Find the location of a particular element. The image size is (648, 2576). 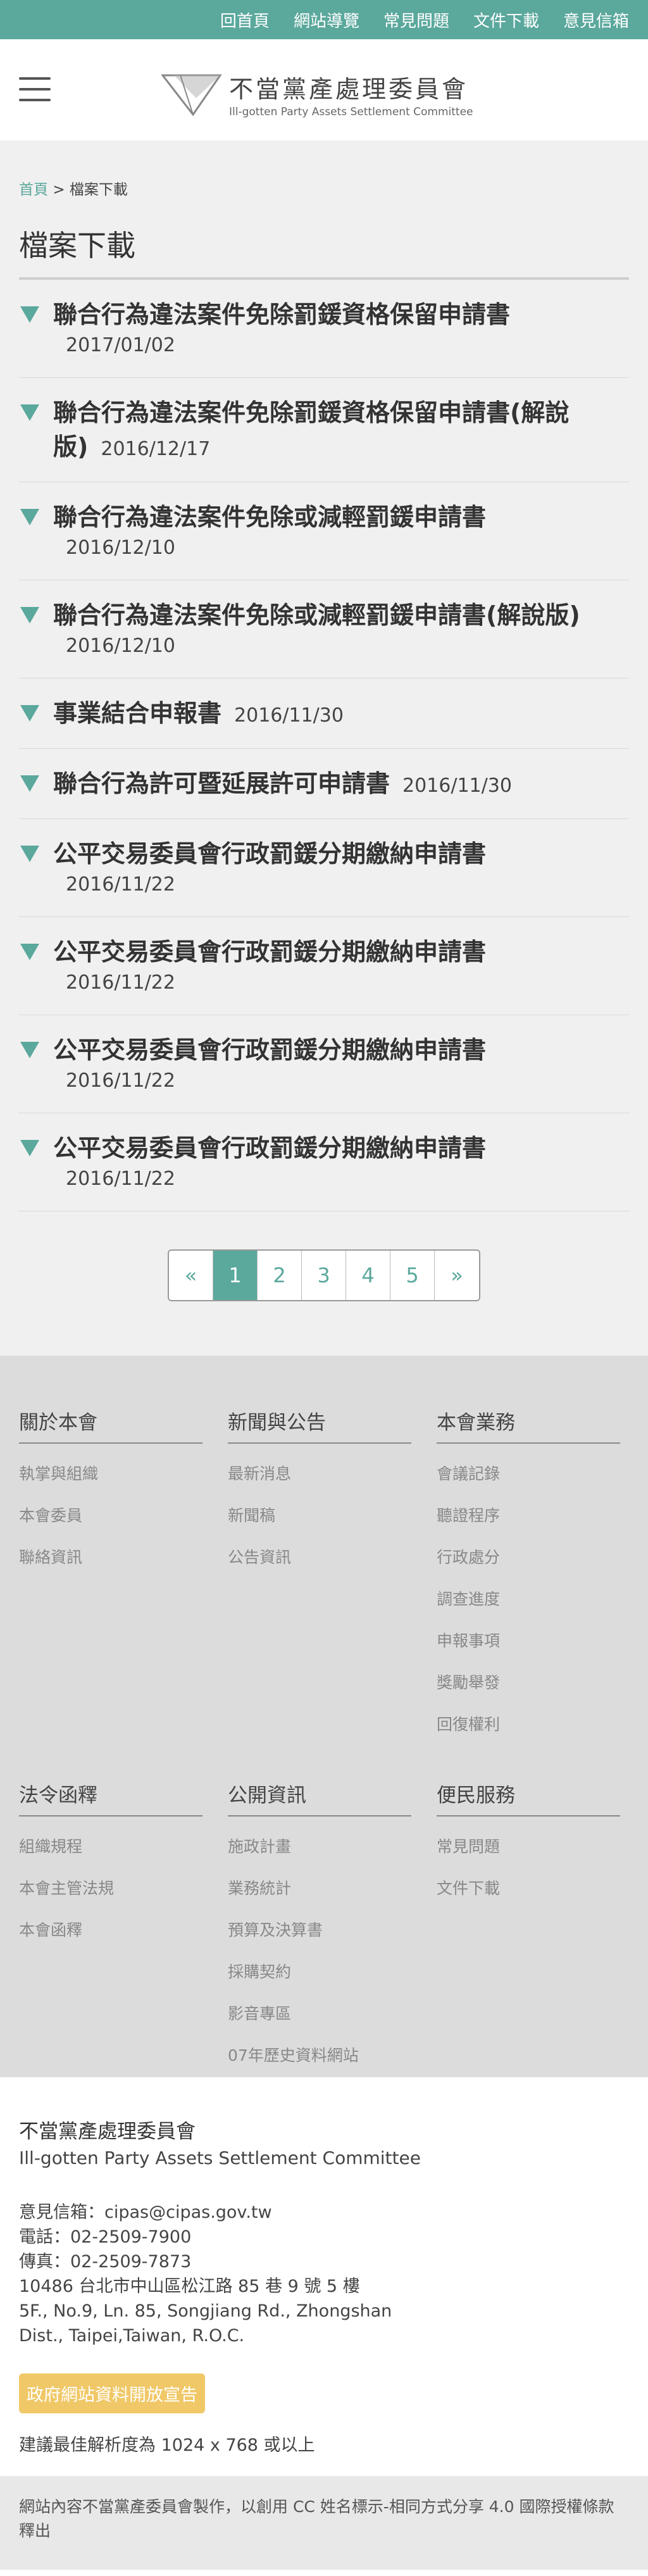

footer-email: 意見信箱：cipas@cipas.gov.tw is located at coordinates (324, 2212).